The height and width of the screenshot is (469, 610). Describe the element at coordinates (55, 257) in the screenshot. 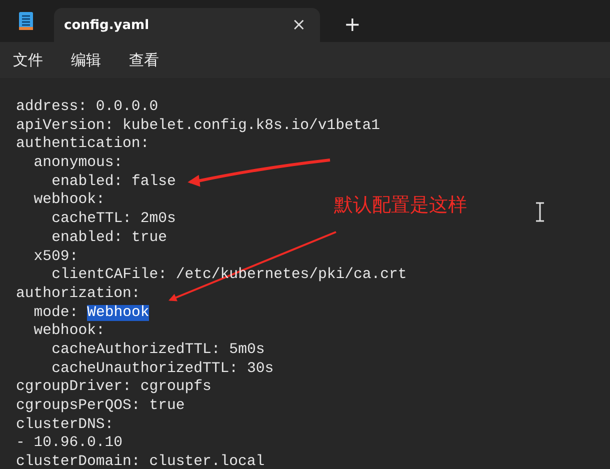

I see `code-line: x509:` at that location.